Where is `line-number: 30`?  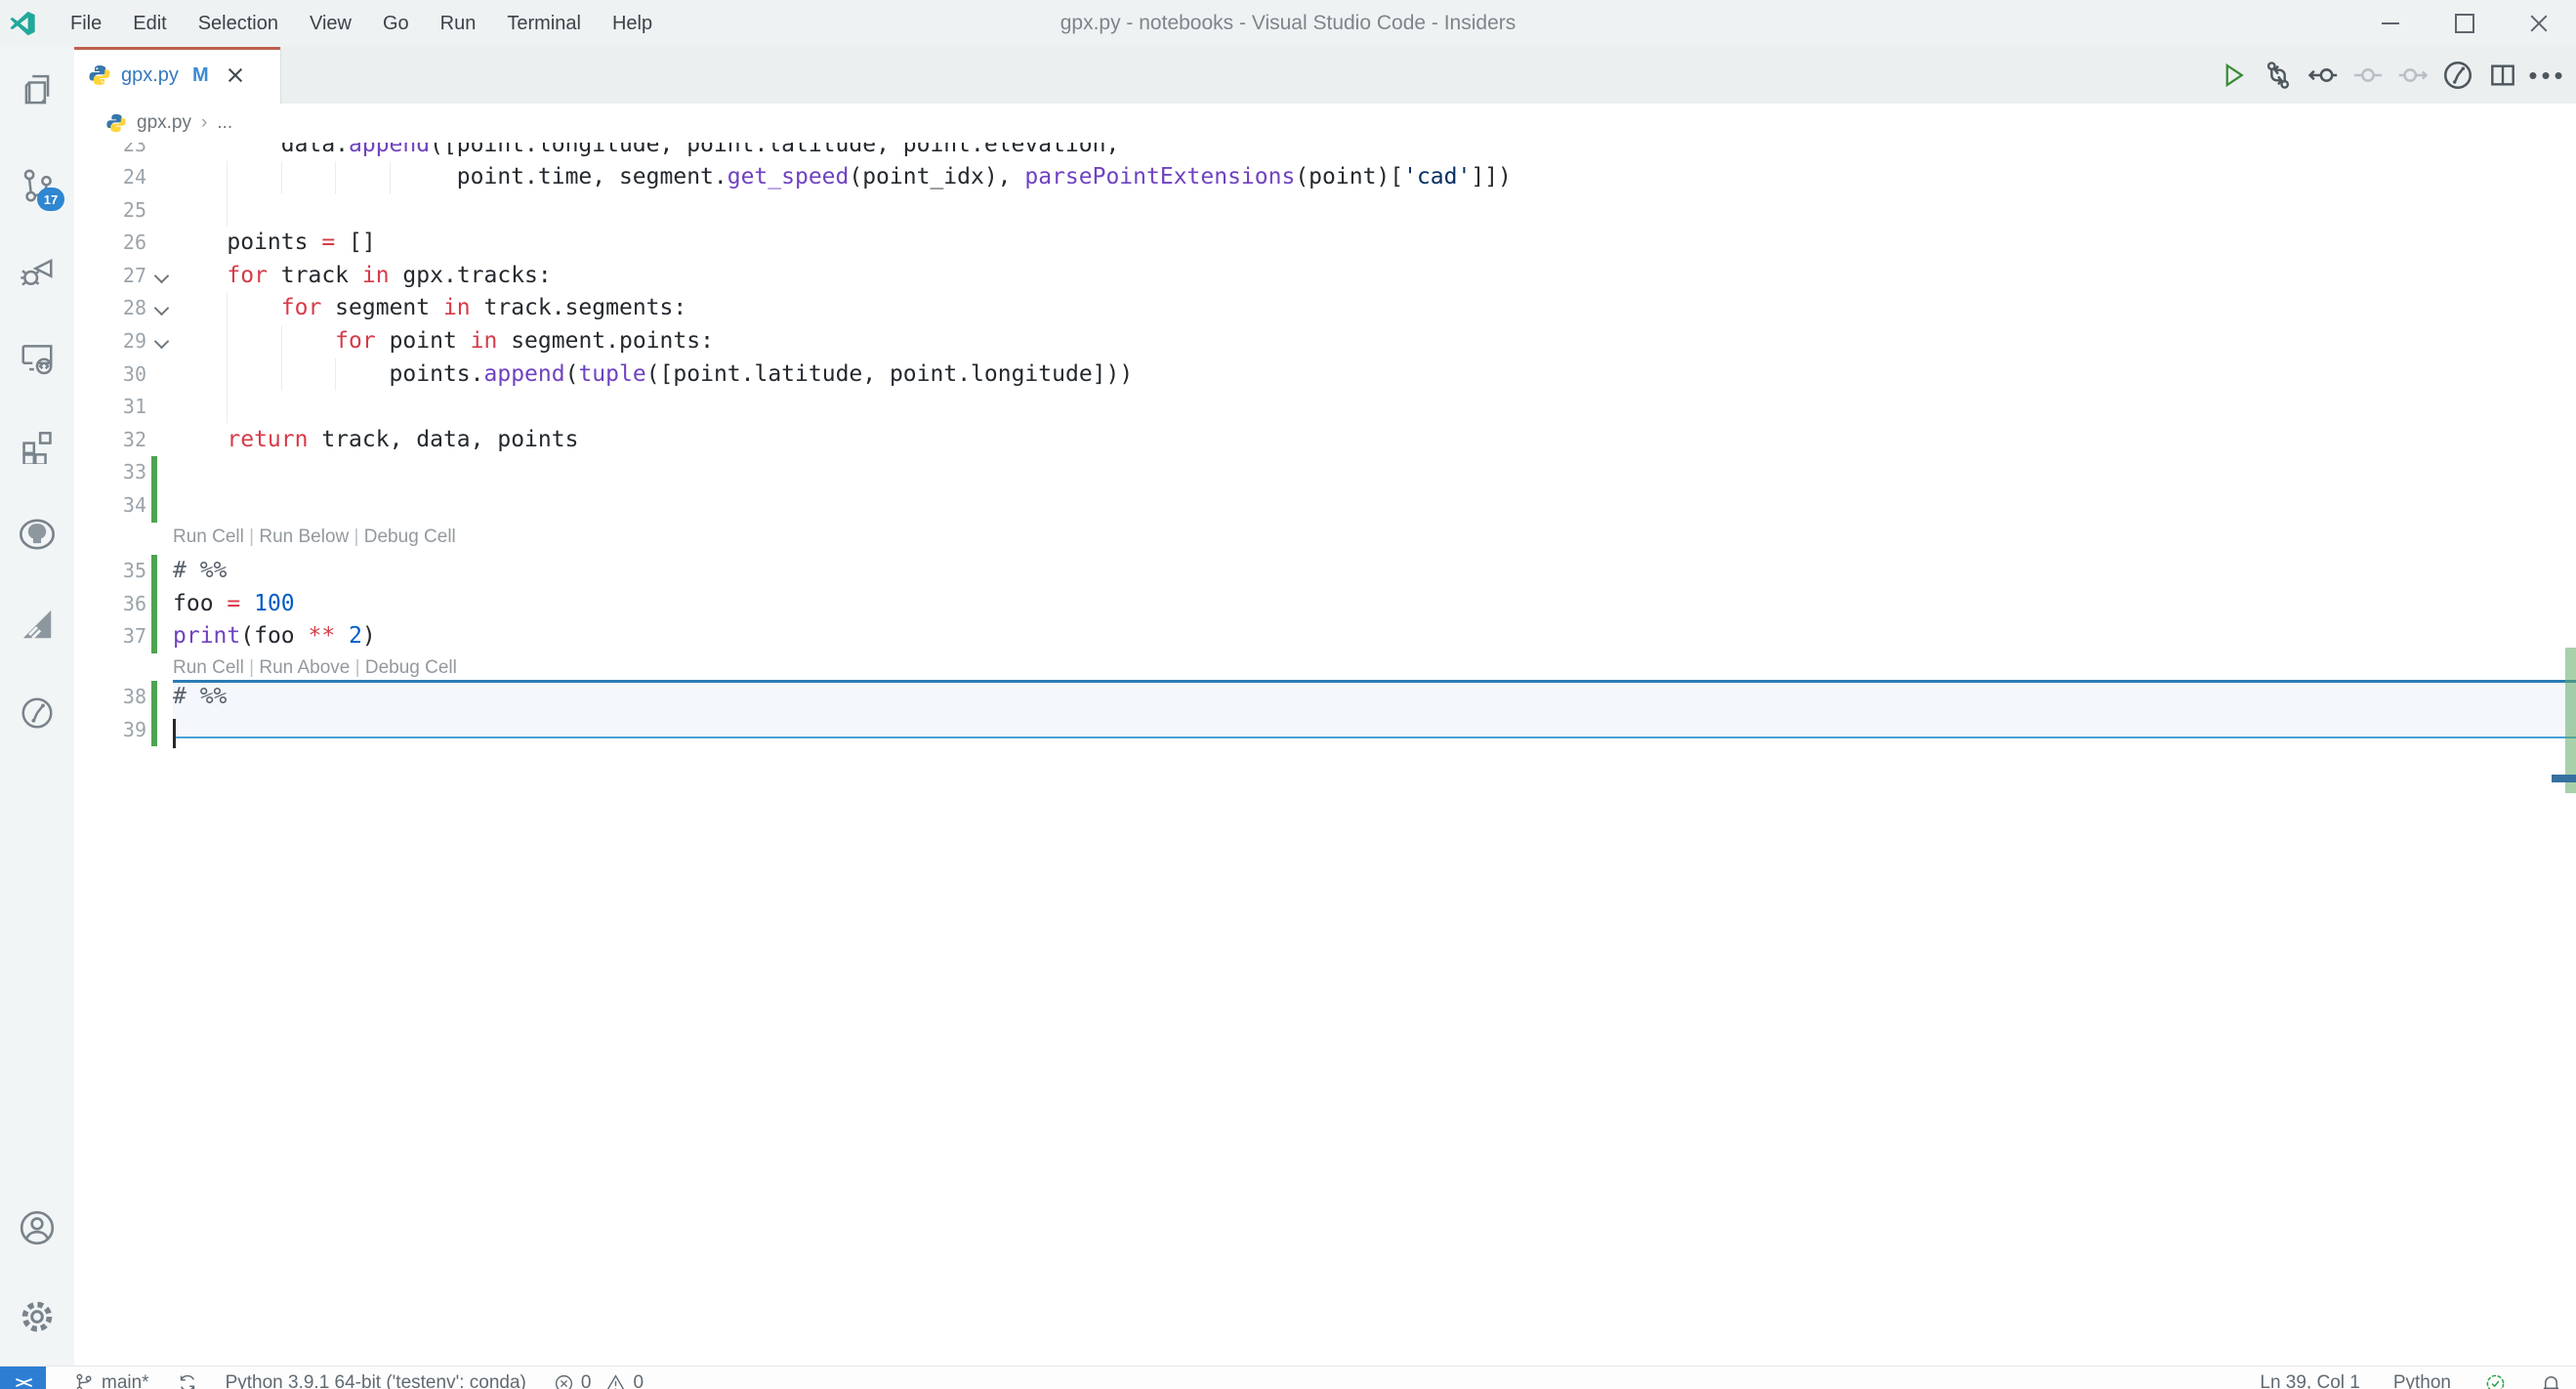 line-number: 30 is located at coordinates (134, 373).